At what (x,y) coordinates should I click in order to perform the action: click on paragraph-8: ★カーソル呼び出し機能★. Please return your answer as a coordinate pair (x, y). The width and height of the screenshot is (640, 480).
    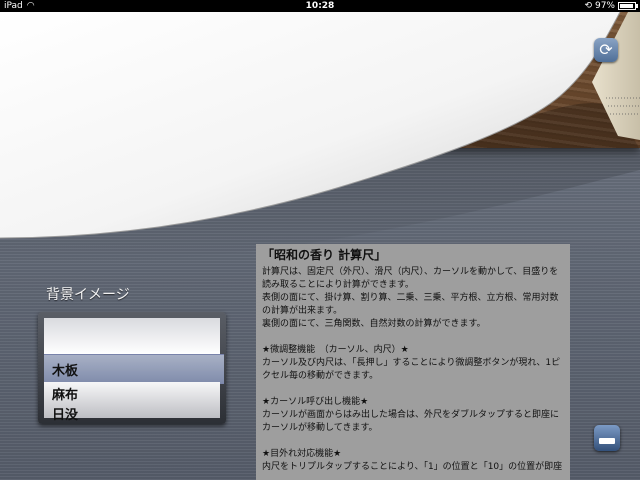
    Looking at the image, I should click on (315, 402).